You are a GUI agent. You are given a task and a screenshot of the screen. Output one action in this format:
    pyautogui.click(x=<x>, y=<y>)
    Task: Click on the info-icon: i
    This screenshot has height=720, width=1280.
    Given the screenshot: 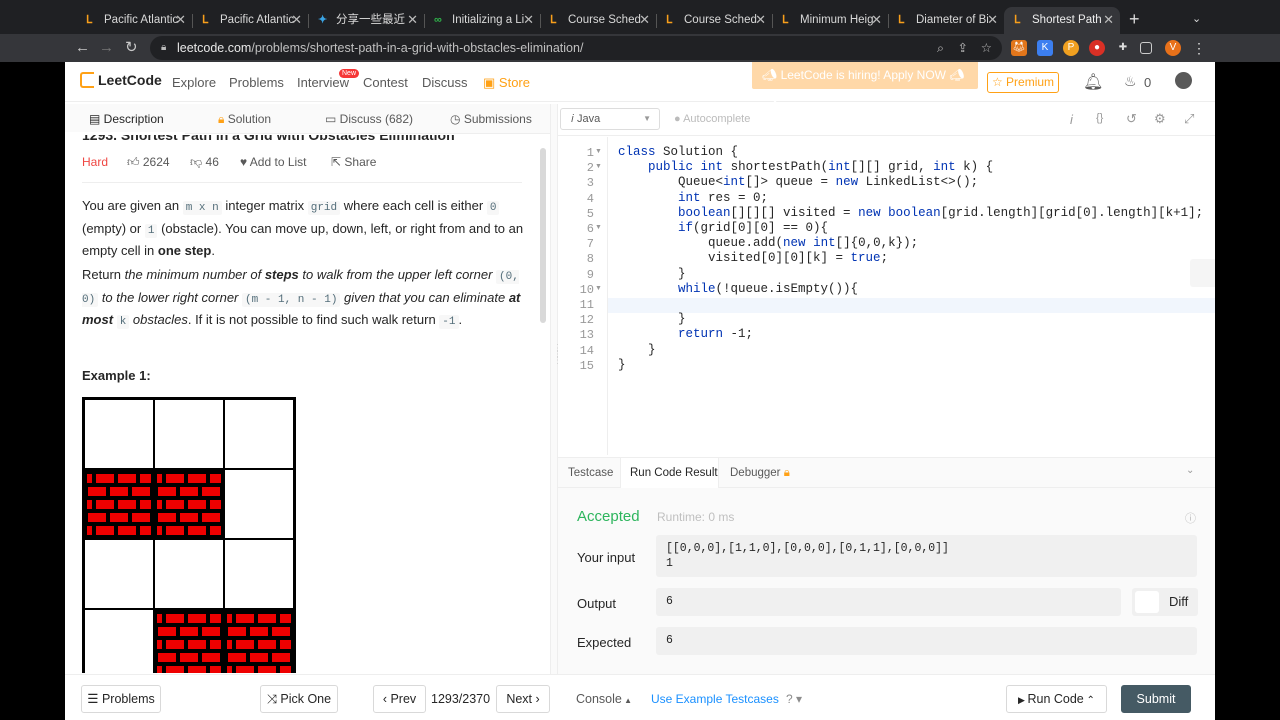 What is the action you would take?
    pyautogui.click(x=1071, y=119)
    